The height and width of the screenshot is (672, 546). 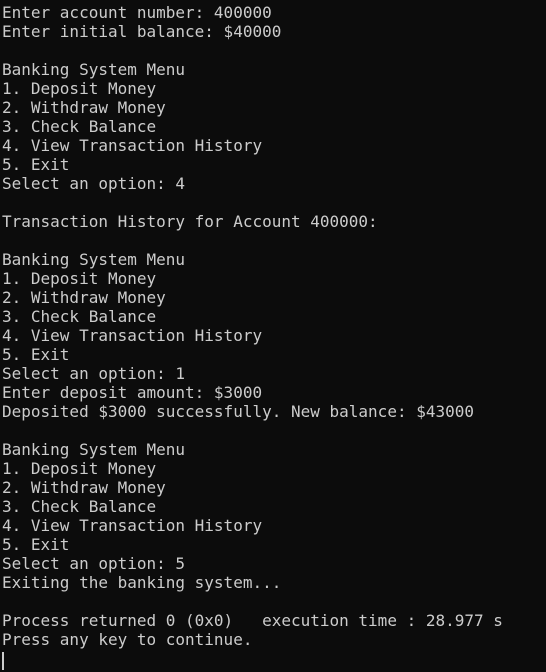 I want to click on console-line: Transaction History for Account 400000:, so click(x=190, y=221).